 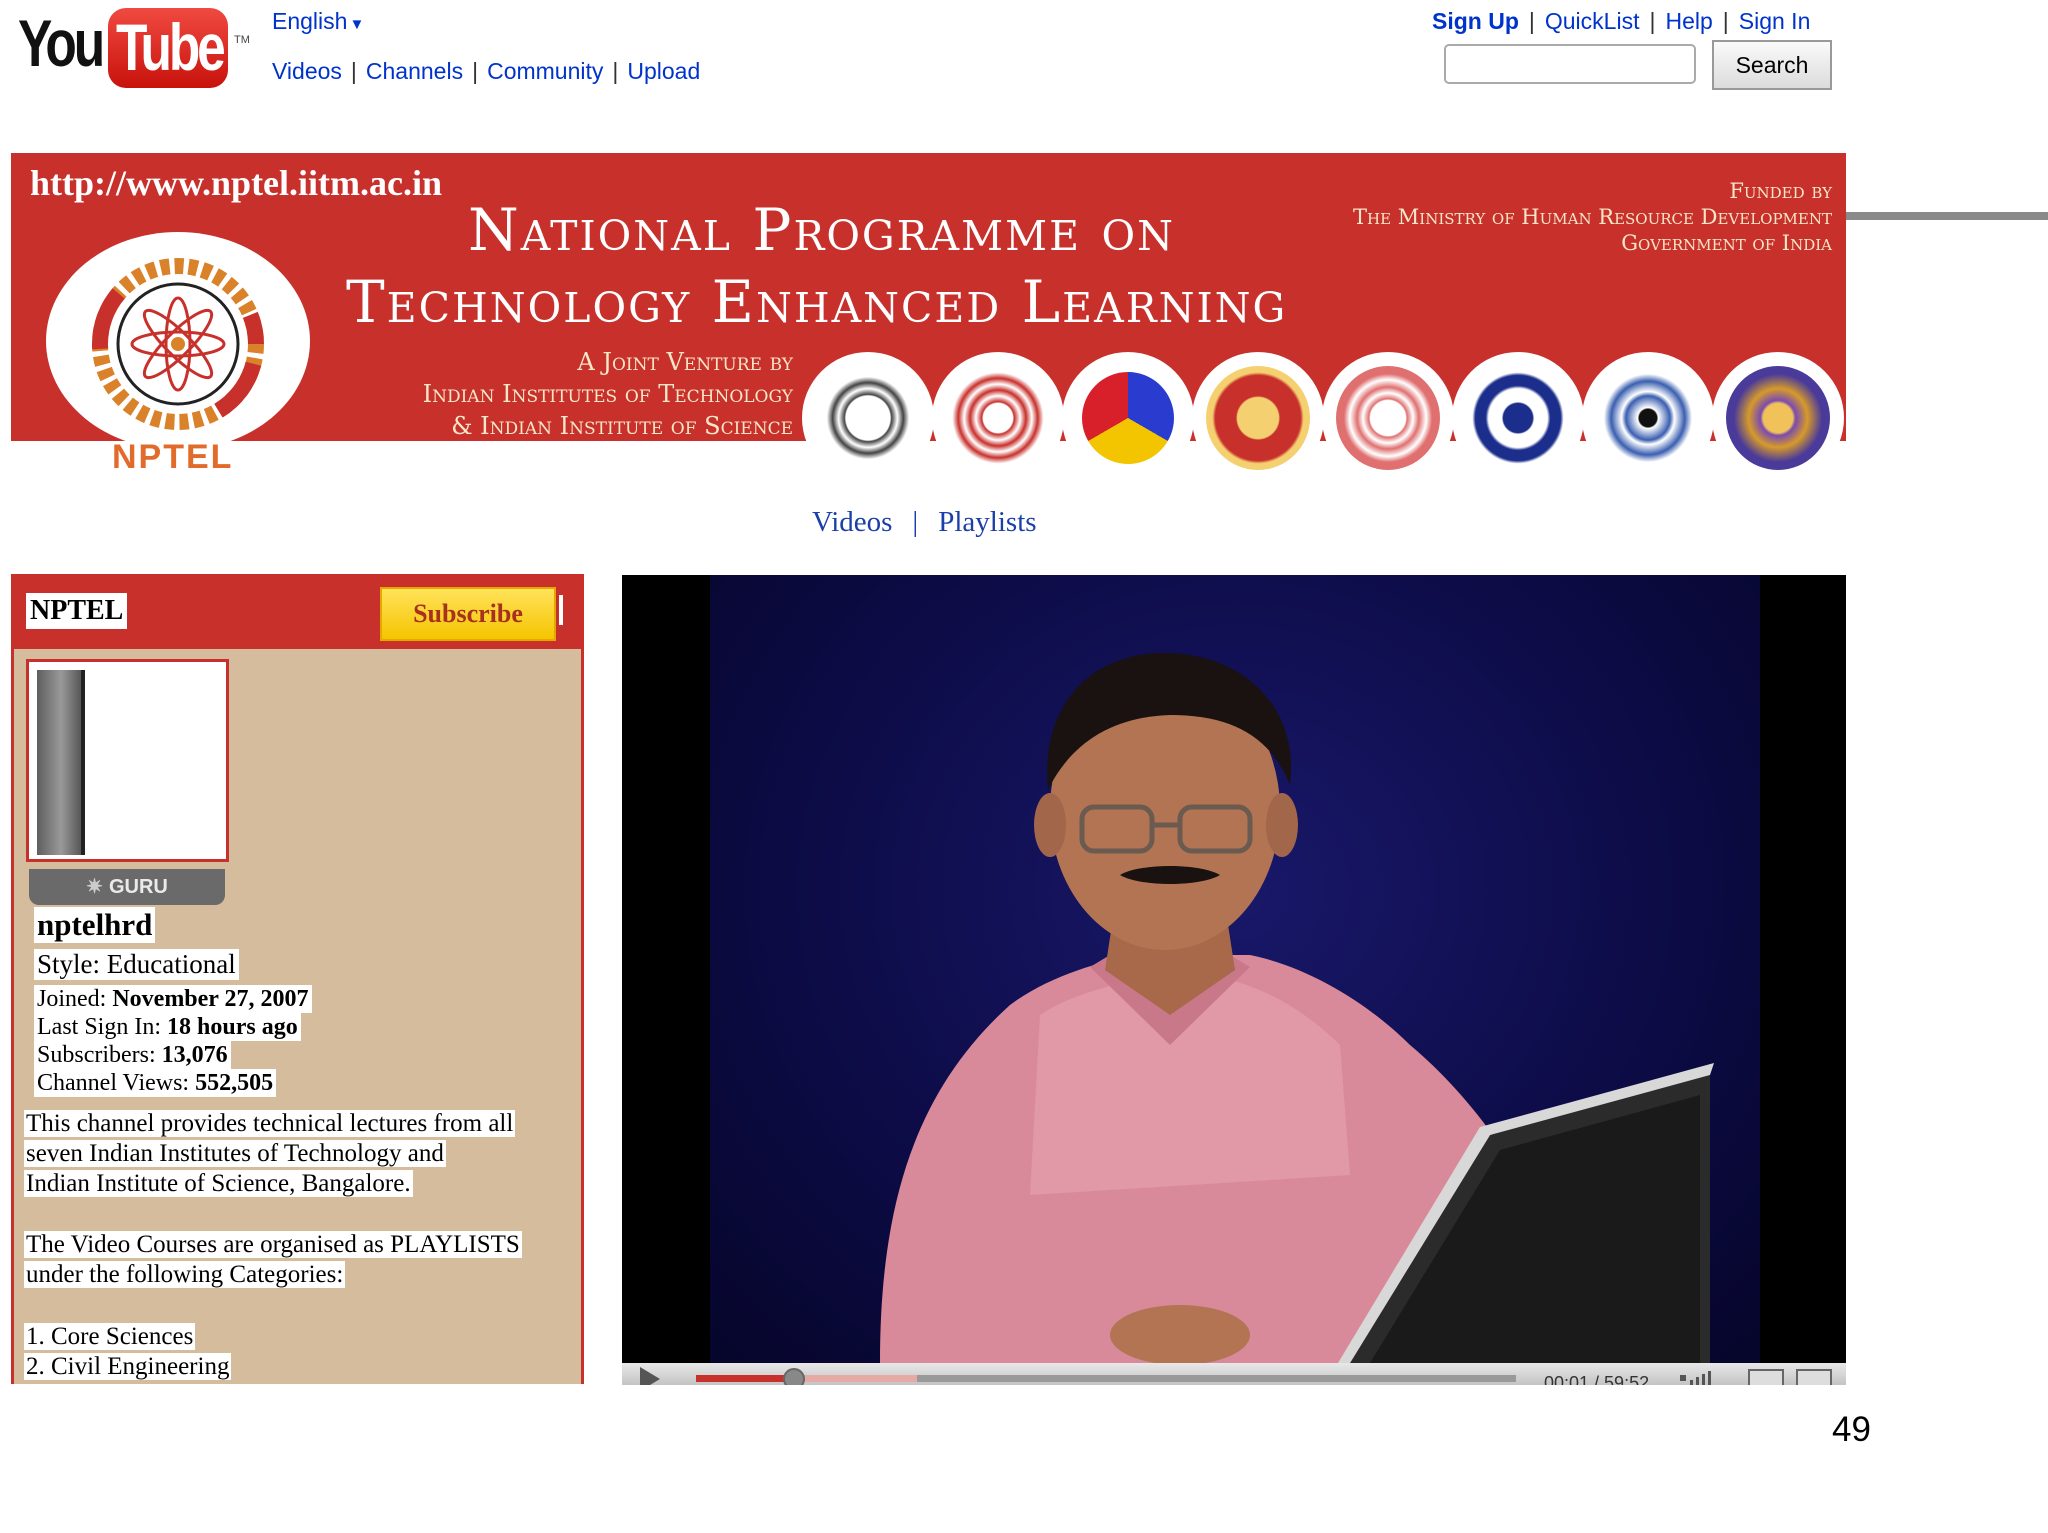 What do you see at coordinates (821, 230) in the screenshot?
I see `banner-title-line1: National Programme on` at bounding box center [821, 230].